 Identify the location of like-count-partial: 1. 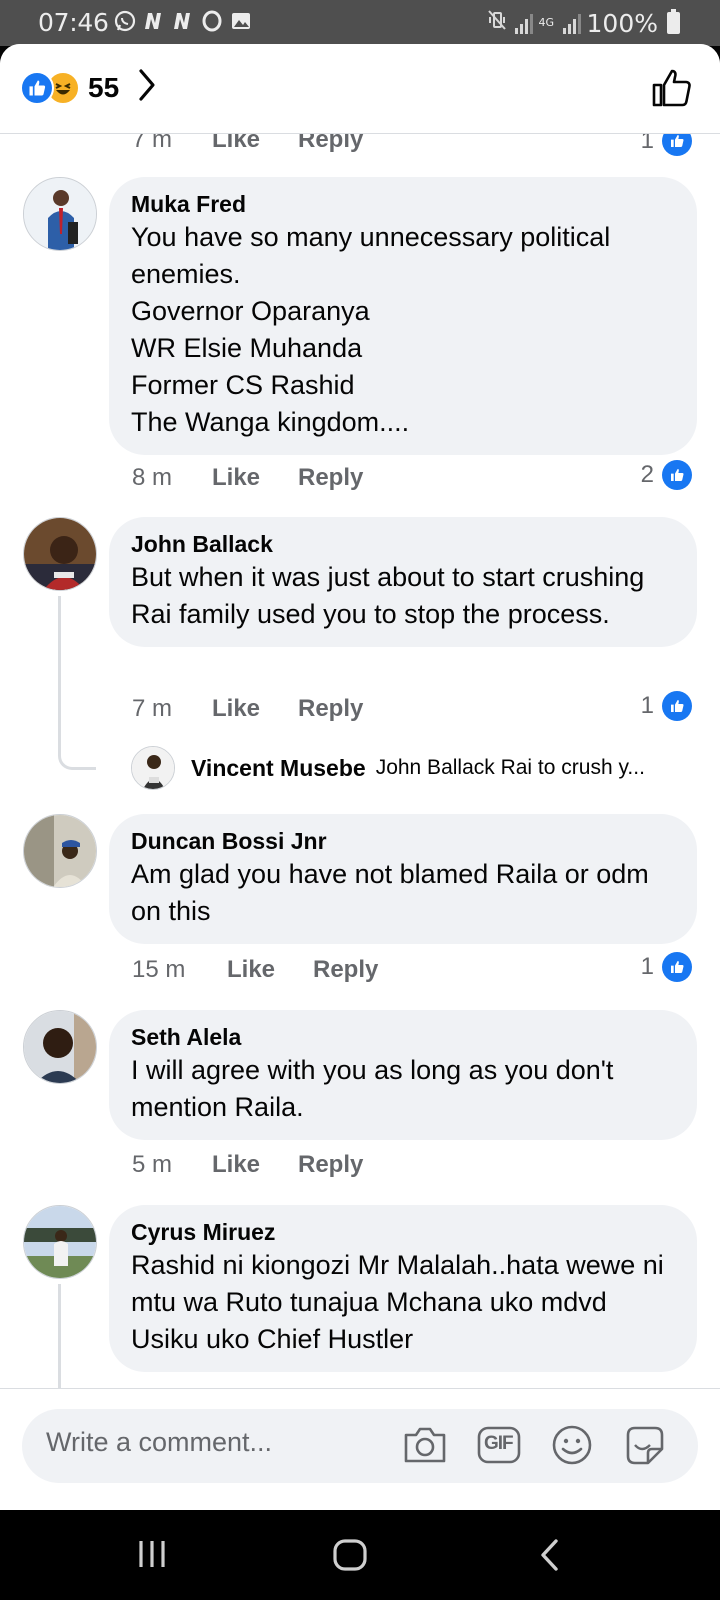
(666, 145).